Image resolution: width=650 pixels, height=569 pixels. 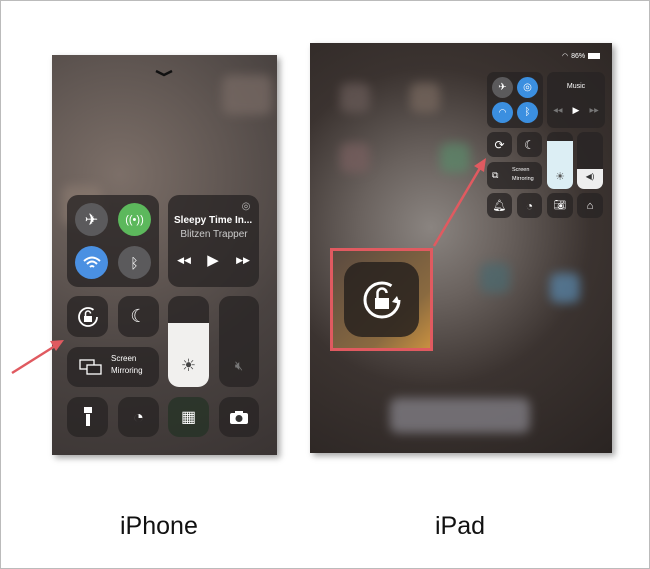 I want to click on iphone-arrow, so click(x=37, y=357).